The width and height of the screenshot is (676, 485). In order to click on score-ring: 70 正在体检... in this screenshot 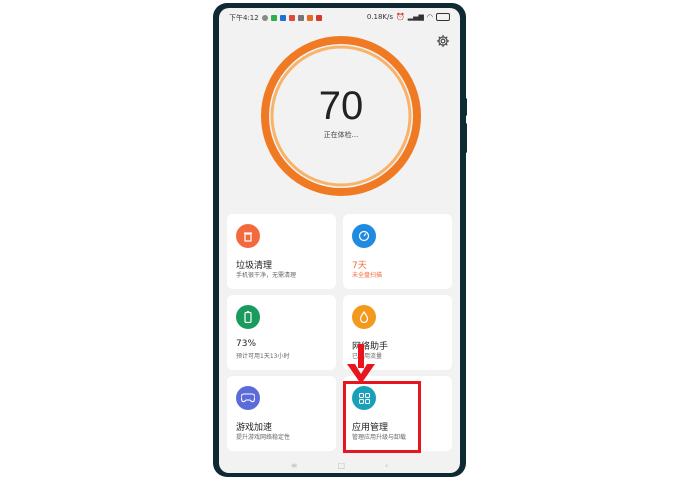, I will do `click(341, 116)`.